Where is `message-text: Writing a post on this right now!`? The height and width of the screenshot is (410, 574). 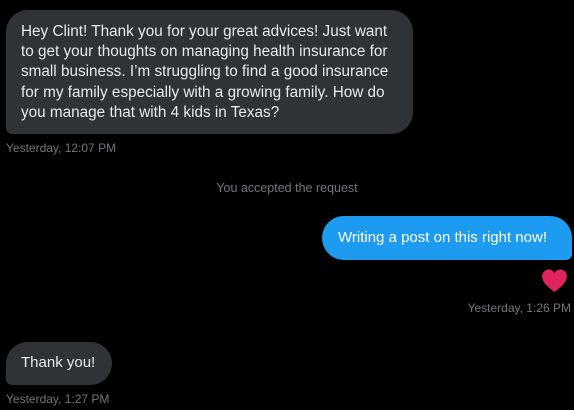 message-text: Writing a post on this right now! is located at coordinates (442, 237).